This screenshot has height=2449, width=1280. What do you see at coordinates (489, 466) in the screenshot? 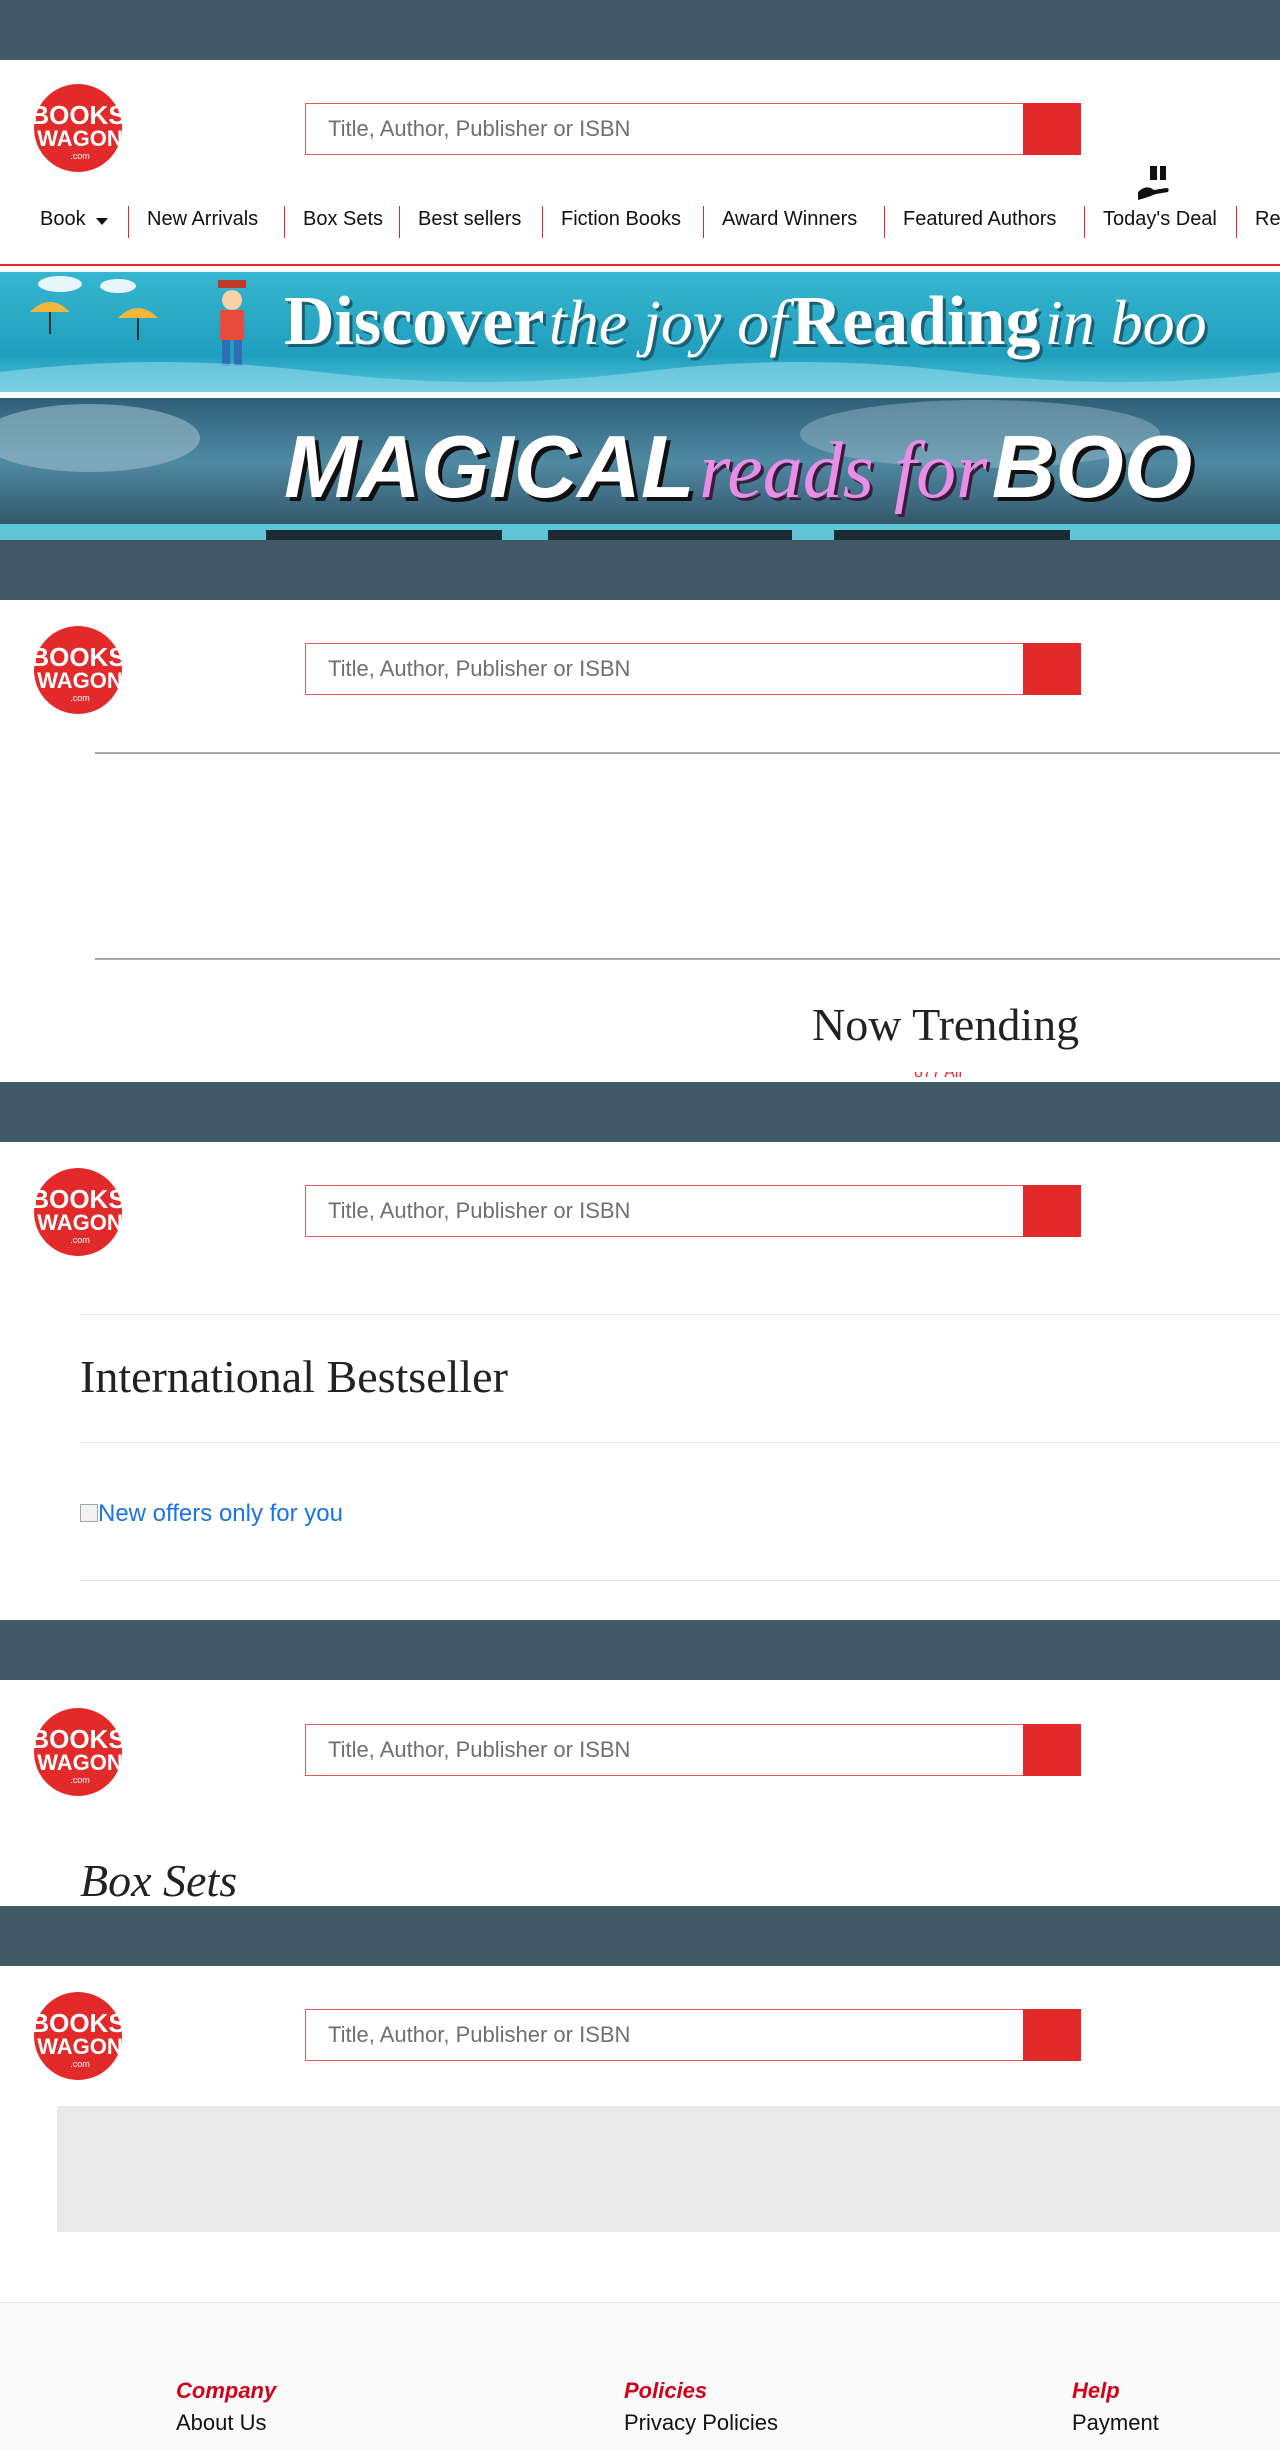
I see `banner-word: MAGICAL` at bounding box center [489, 466].